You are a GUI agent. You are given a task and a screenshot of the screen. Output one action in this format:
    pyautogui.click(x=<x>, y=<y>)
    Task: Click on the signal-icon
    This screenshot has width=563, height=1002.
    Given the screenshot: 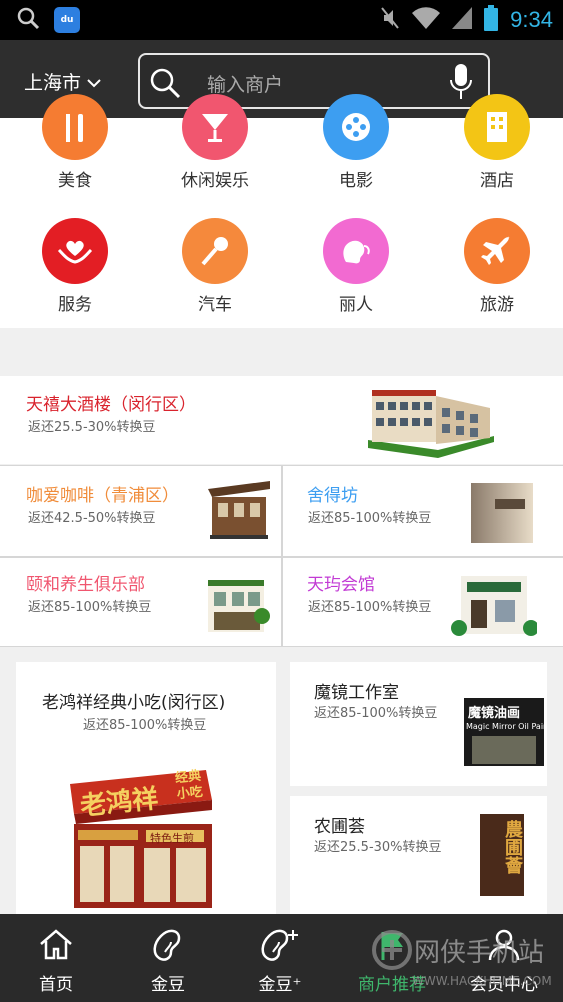 What is the action you would take?
    pyautogui.click(x=462, y=20)
    